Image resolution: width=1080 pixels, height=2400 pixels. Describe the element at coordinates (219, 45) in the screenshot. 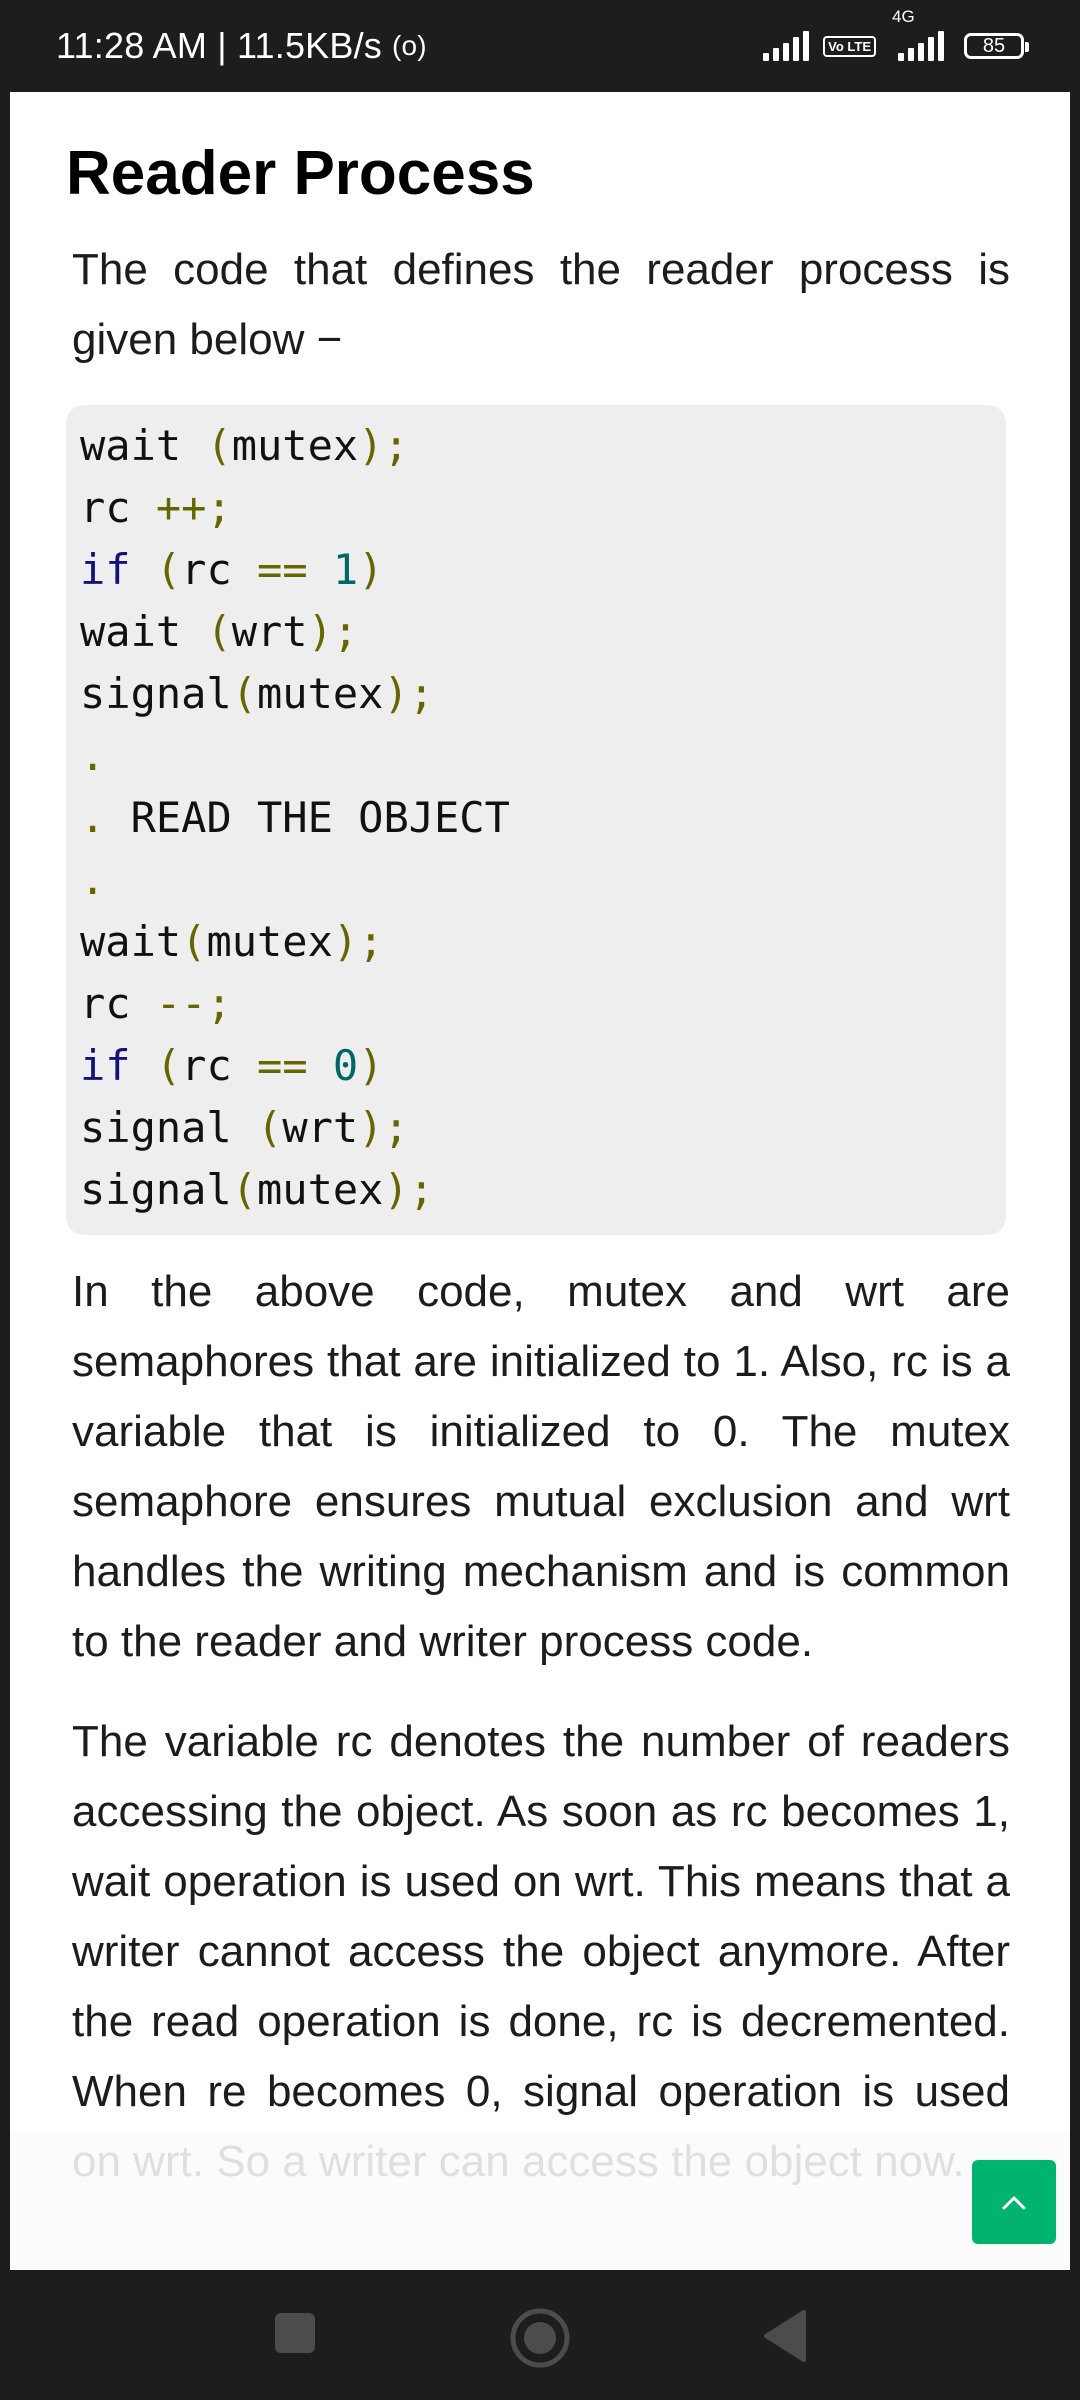

I see `status-time-speed: 11:28 AM | 11.5KB/s` at that location.